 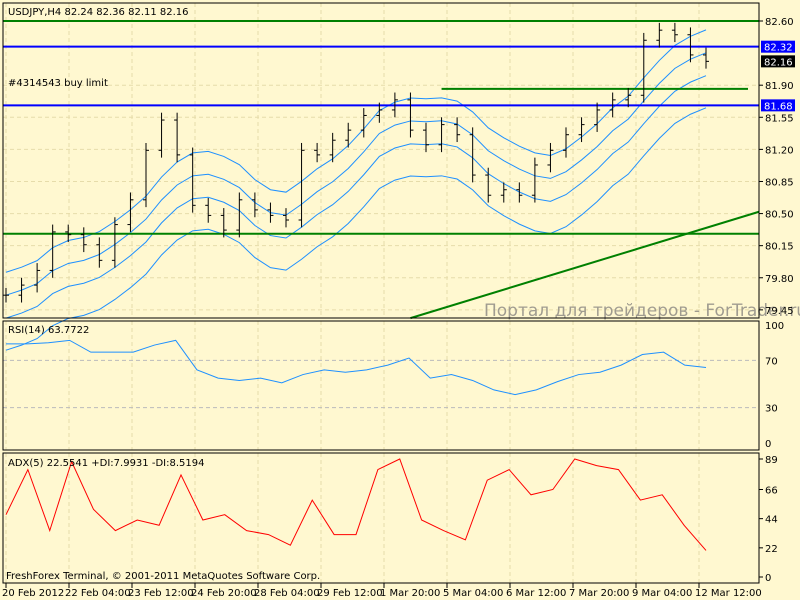 I want to click on rsi-line, so click(x=356, y=367).